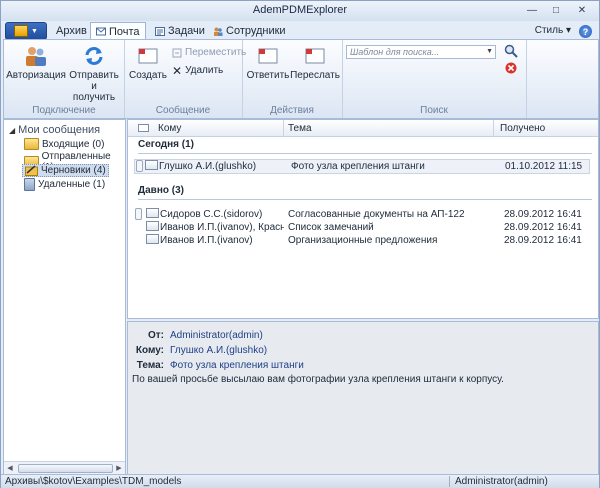  What do you see at coordinates (197, 70) in the screenshot?
I see `delete-button: ✕ Удалить` at bounding box center [197, 70].